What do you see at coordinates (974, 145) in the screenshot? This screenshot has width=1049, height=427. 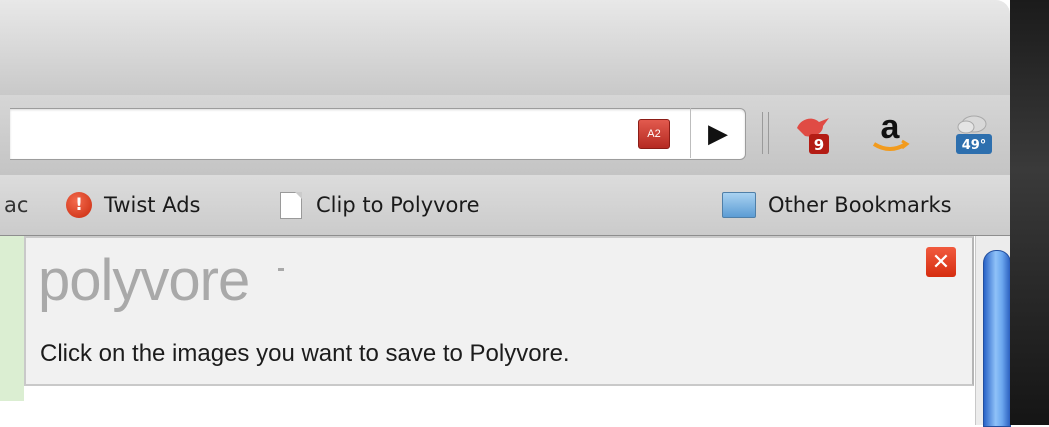 I see `weather-temperature: 49°` at bounding box center [974, 145].